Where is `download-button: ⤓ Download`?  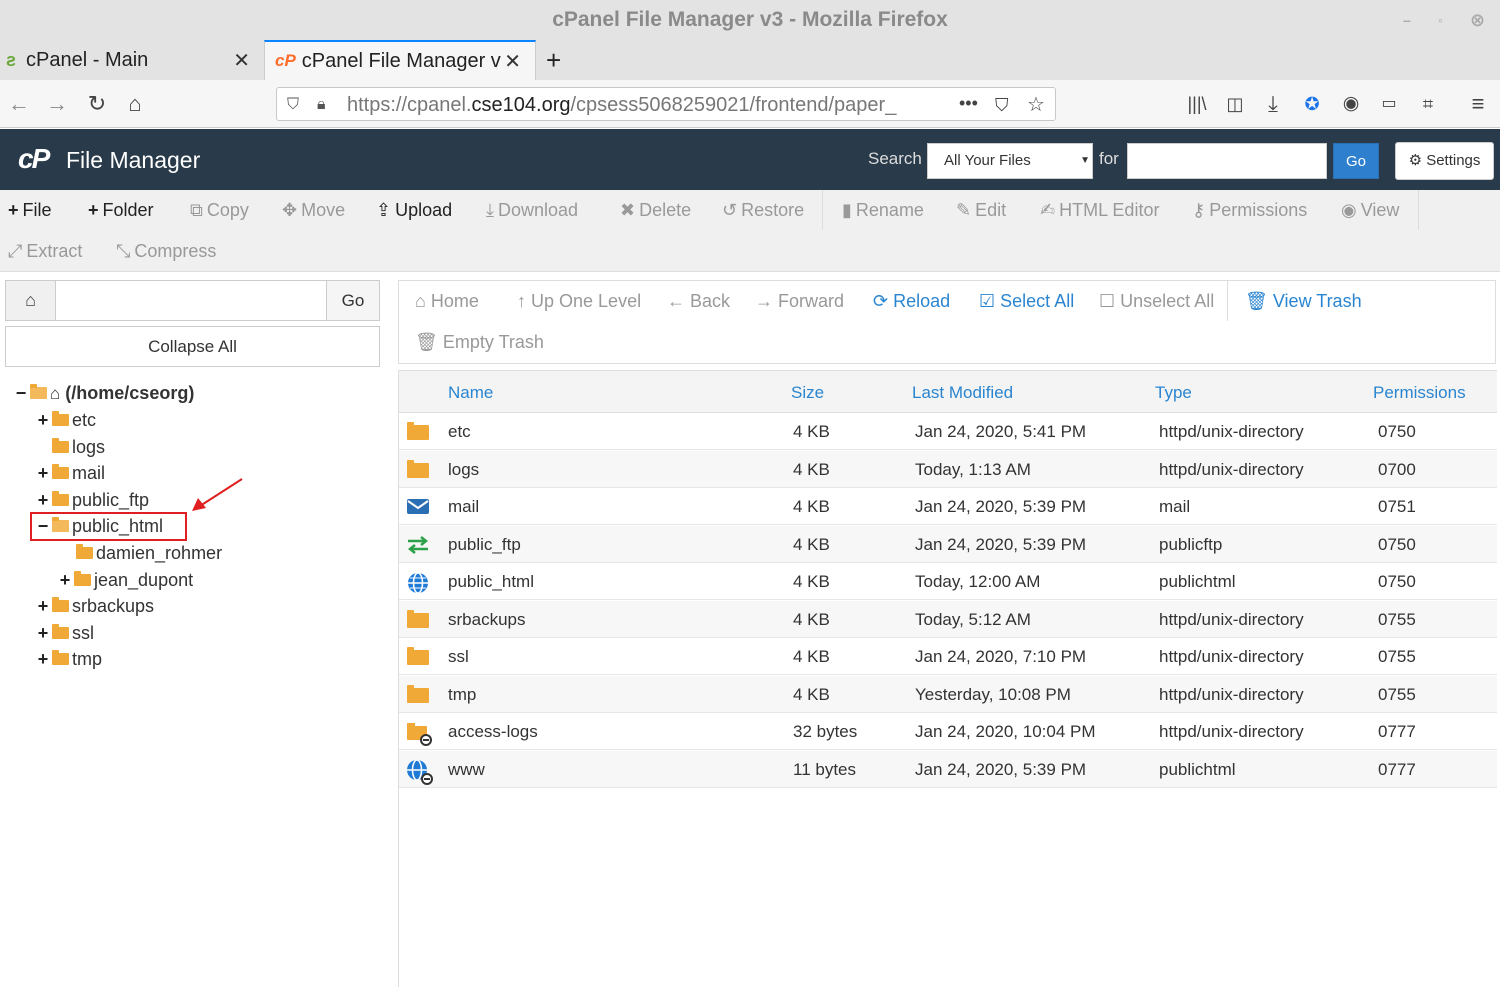 download-button: ⤓ Download is located at coordinates (532, 210).